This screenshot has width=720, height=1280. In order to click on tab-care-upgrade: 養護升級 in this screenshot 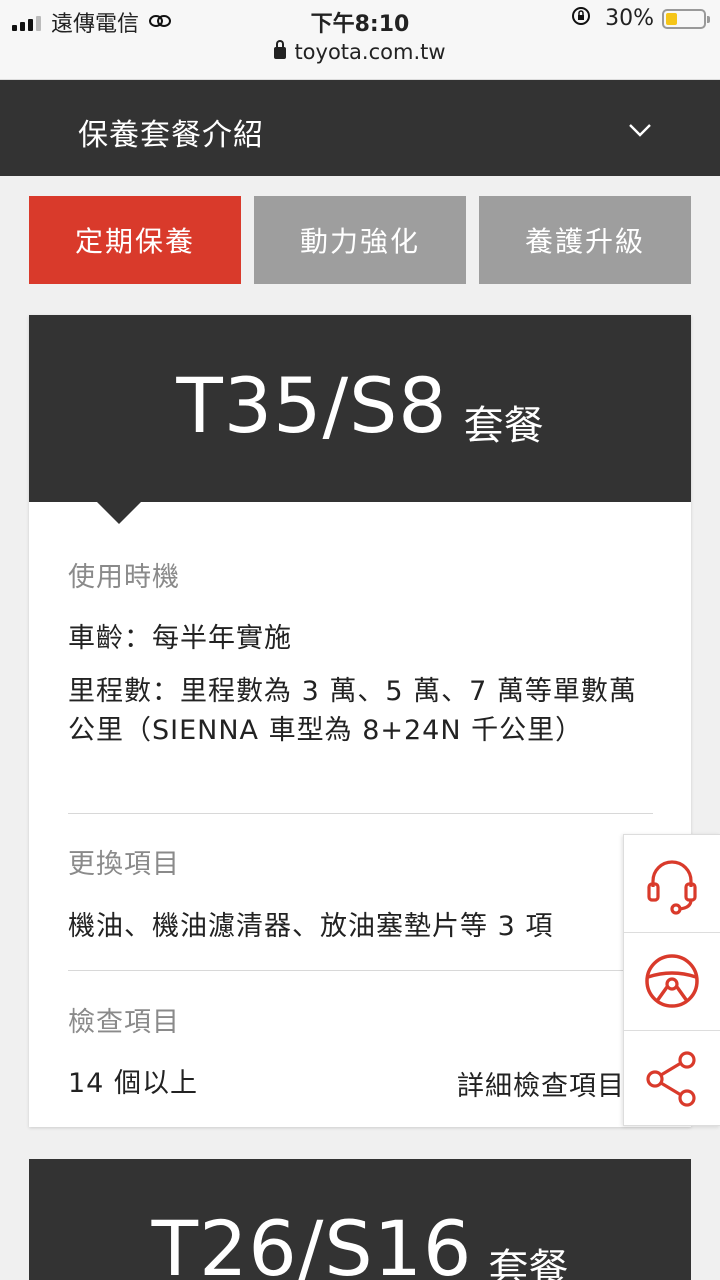, I will do `click(585, 240)`.